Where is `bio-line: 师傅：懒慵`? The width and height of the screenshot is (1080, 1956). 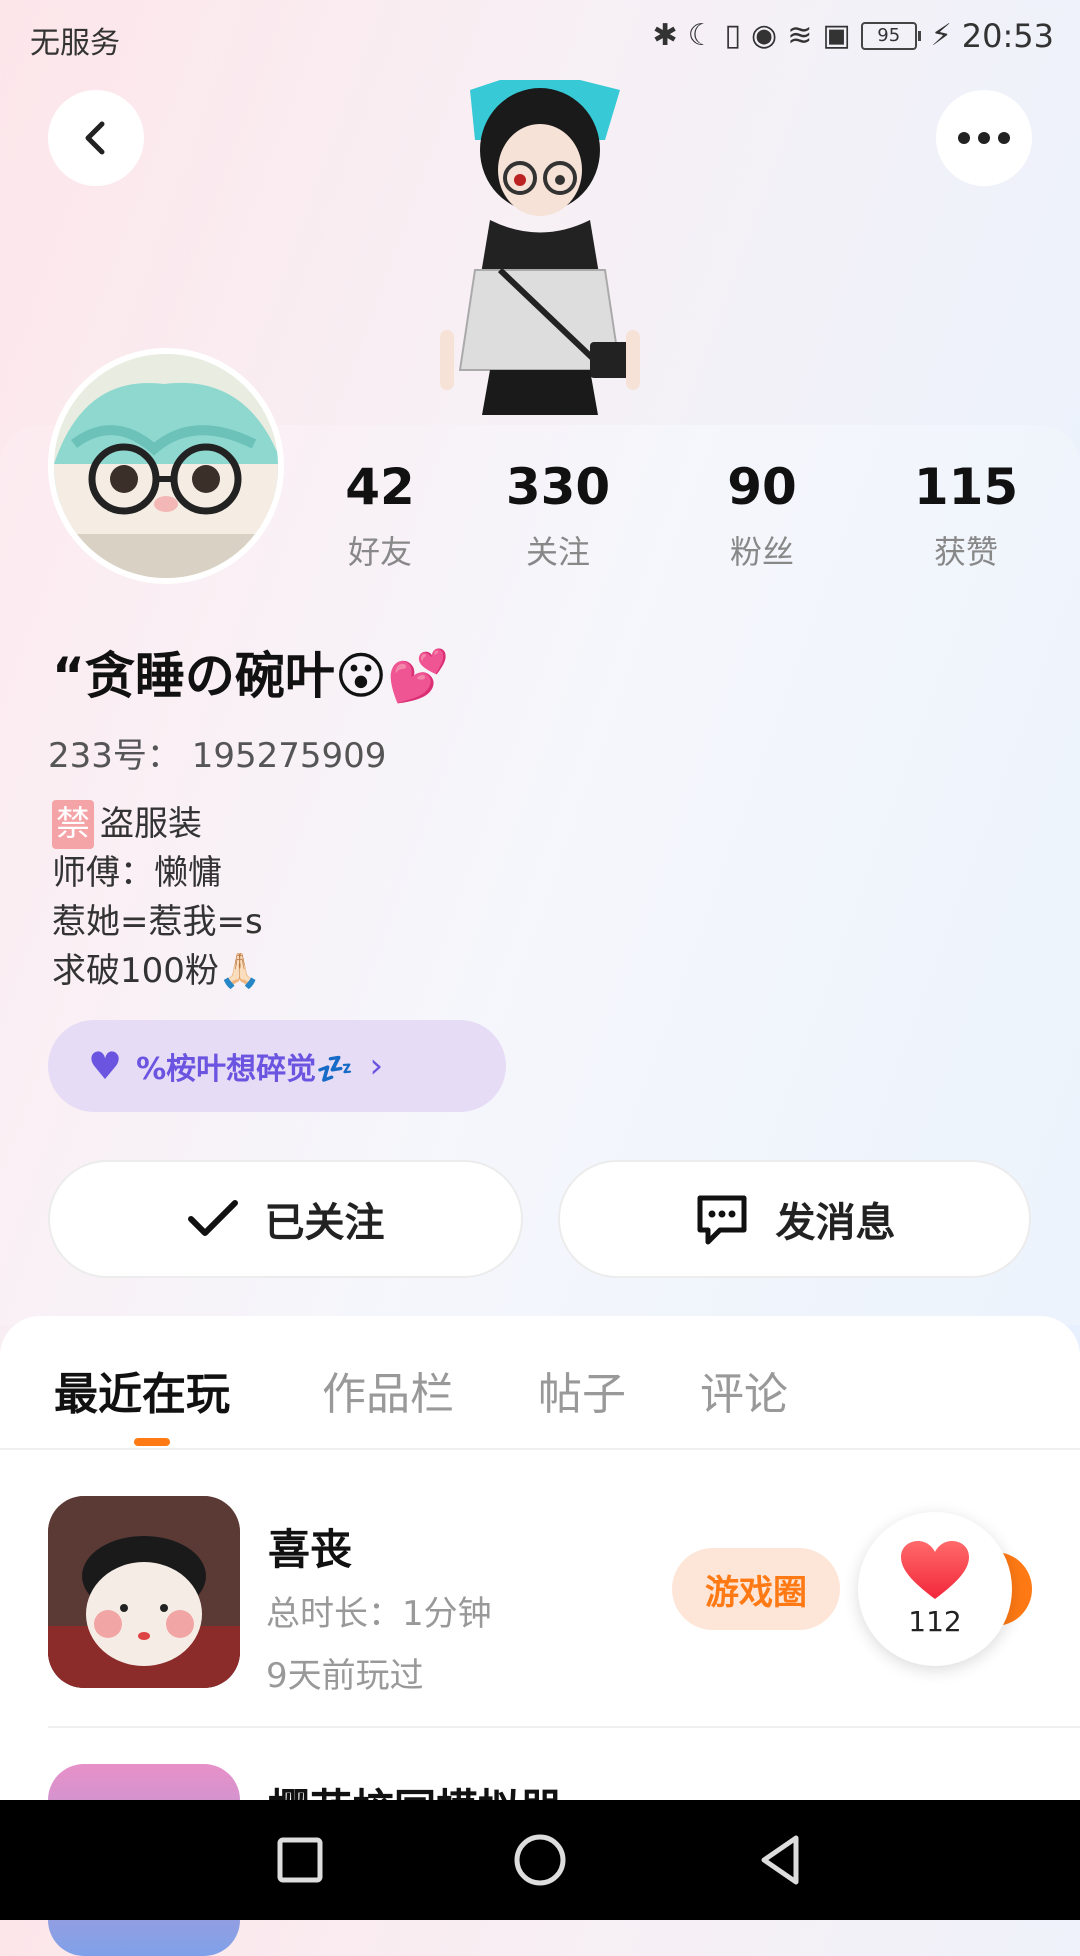 bio-line: 师傅：懒慵 is located at coordinates (137, 873).